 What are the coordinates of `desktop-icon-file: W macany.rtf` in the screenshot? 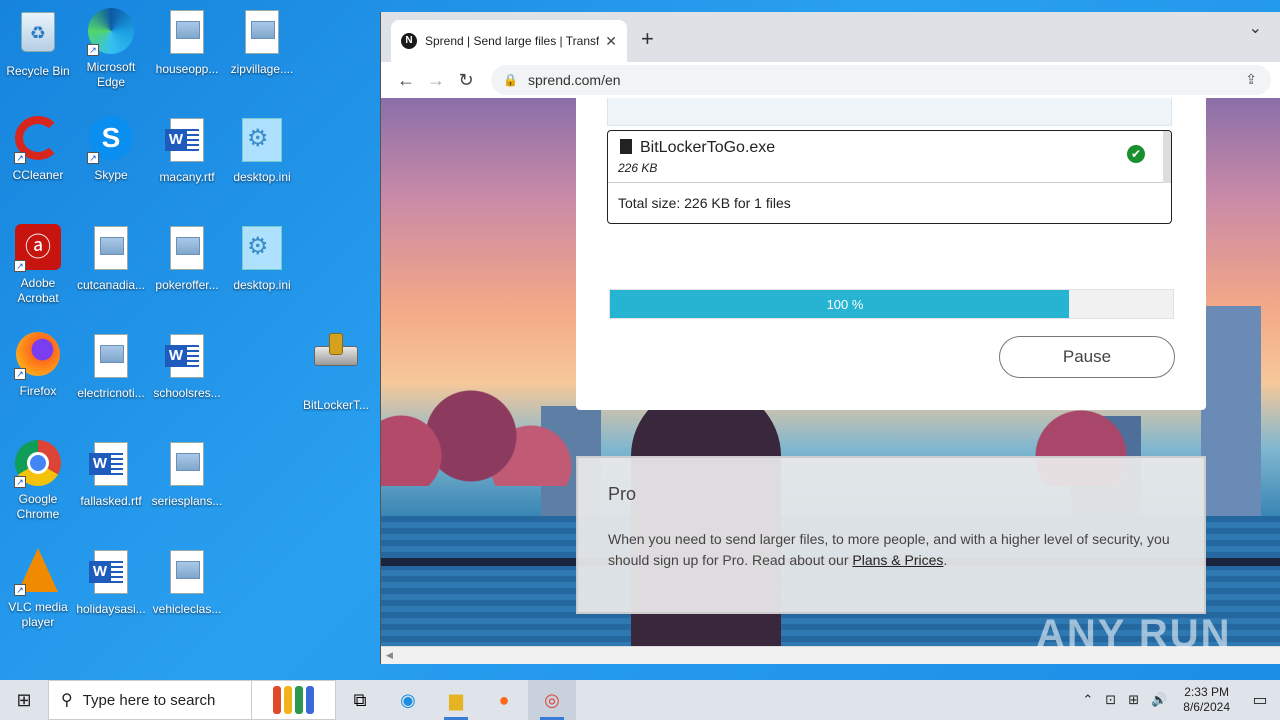 It's located at (187, 150).